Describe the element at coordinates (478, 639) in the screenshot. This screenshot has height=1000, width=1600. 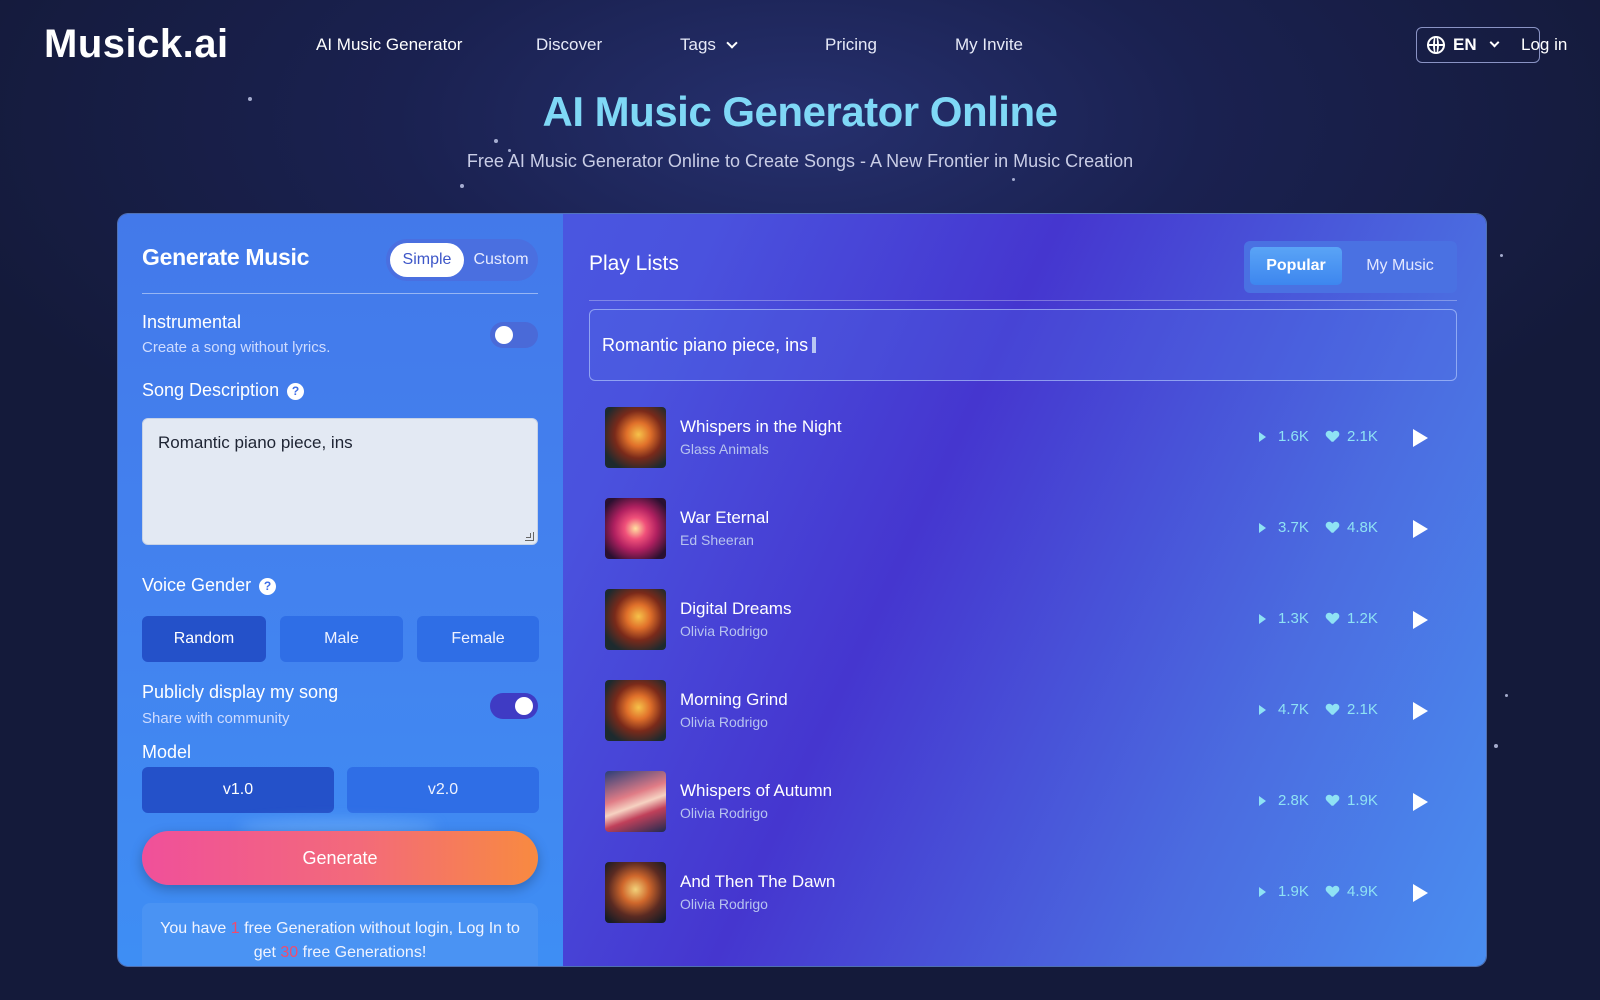
I see `voice-female-button: Female` at that location.